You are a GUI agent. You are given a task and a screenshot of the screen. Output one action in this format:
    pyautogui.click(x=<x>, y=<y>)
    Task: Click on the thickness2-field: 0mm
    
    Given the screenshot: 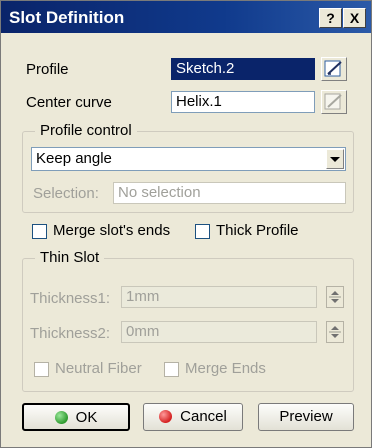 What is the action you would take?
    pyautogui.click(x=219, y=332)
    